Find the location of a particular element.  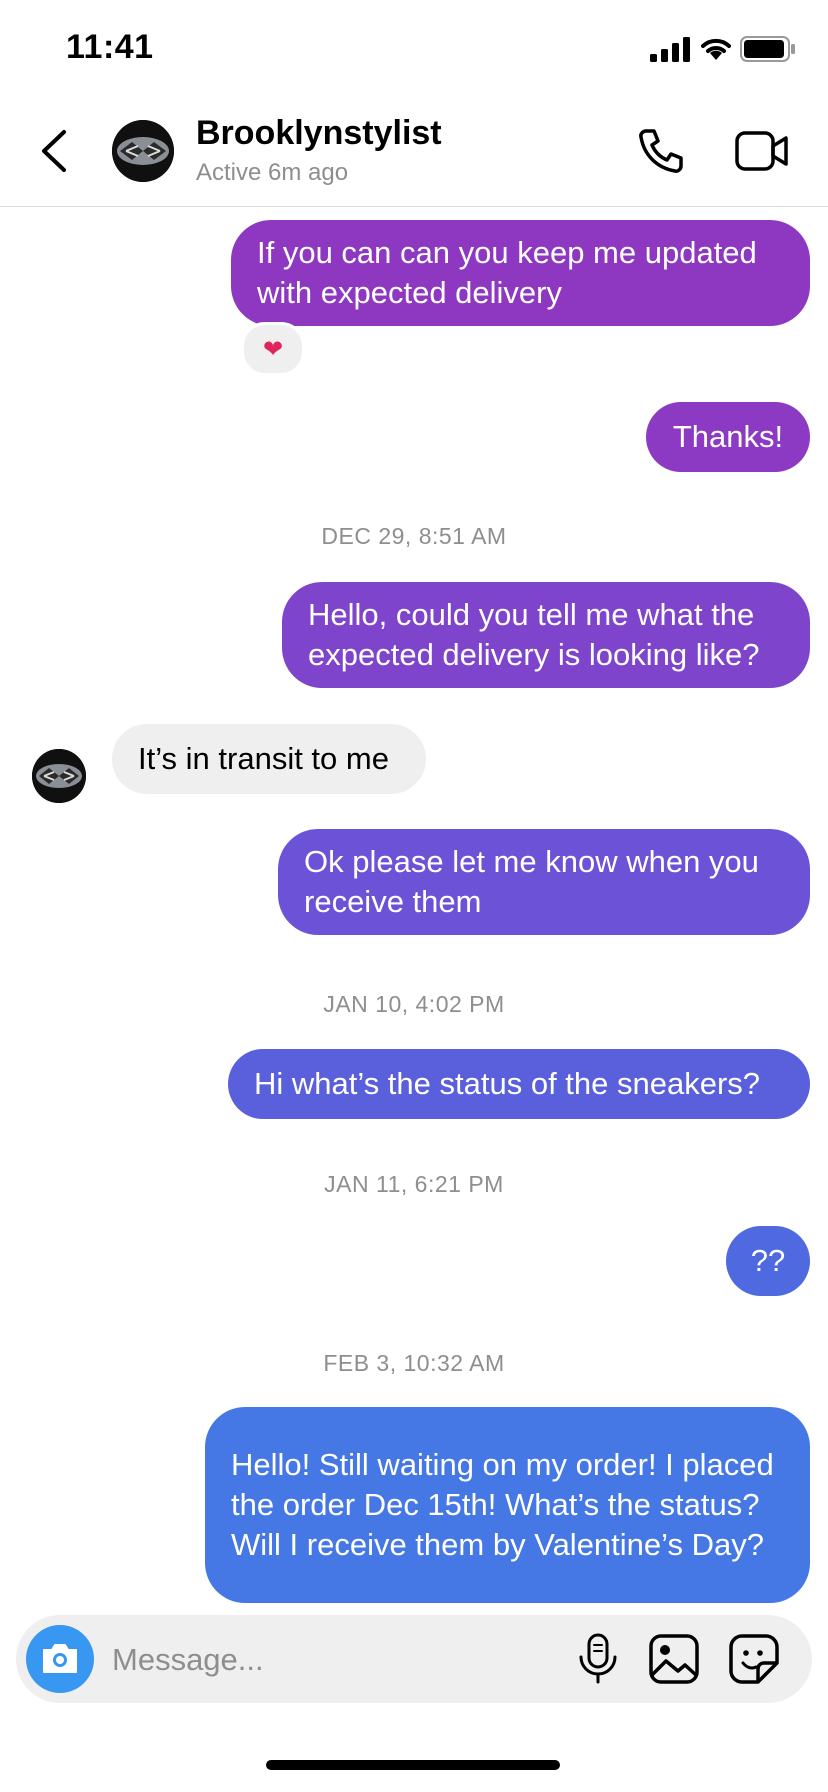

status-time: 11:41 is located at coordinates (110, 47).